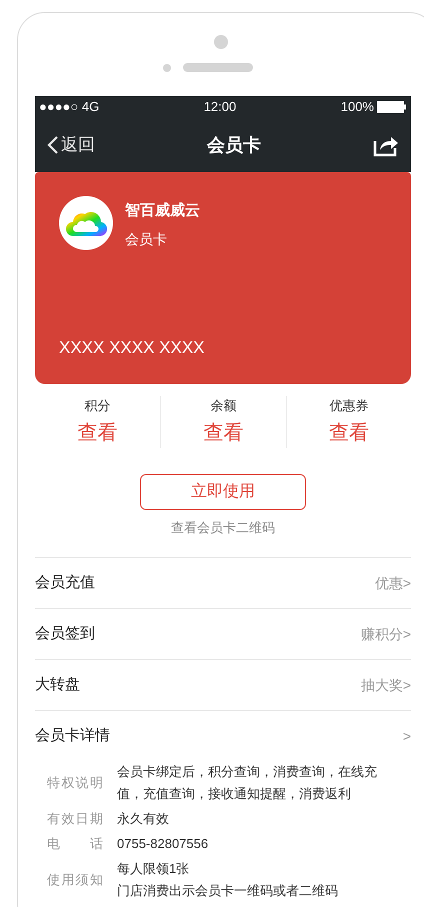  Describe the element at coordinates (223, 492) in the screenshot. I see `use-now-button: 立即使用` at that location.